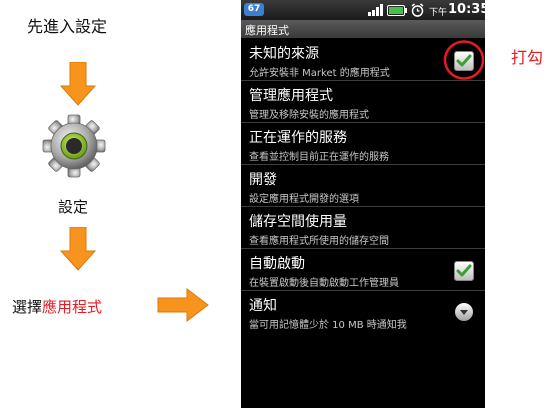  Describe the element at coordinates (304, 199) in the screenshot. I see `setting-subtitle: 設定應用程式開發的選項` at that location.